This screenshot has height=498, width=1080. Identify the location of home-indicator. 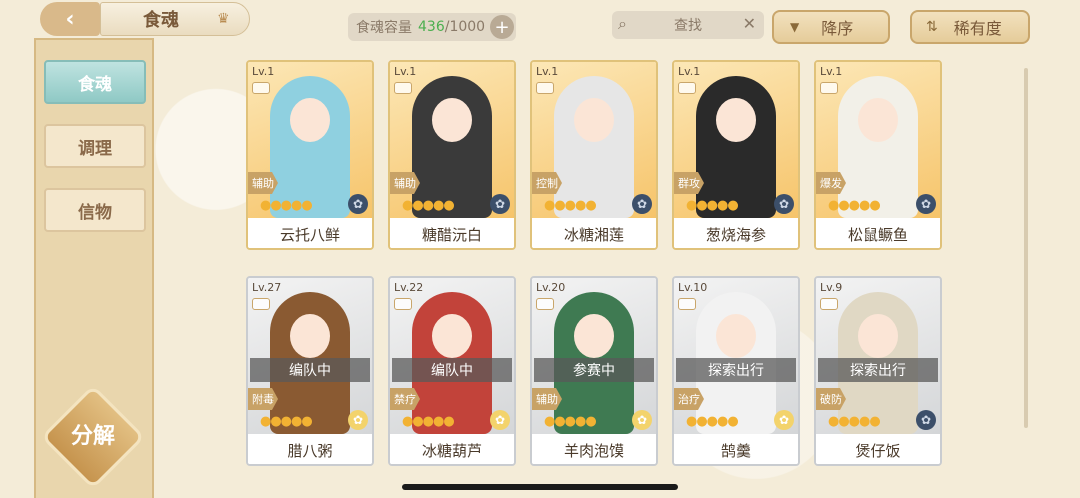
(540, 487).